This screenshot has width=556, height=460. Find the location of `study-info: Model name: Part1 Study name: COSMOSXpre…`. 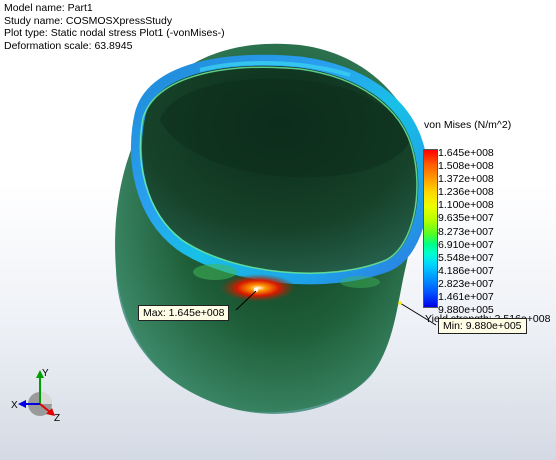

study-info: Model name: Part1 Study name: COSMOSXpre… is located at coordinates (114, 27).